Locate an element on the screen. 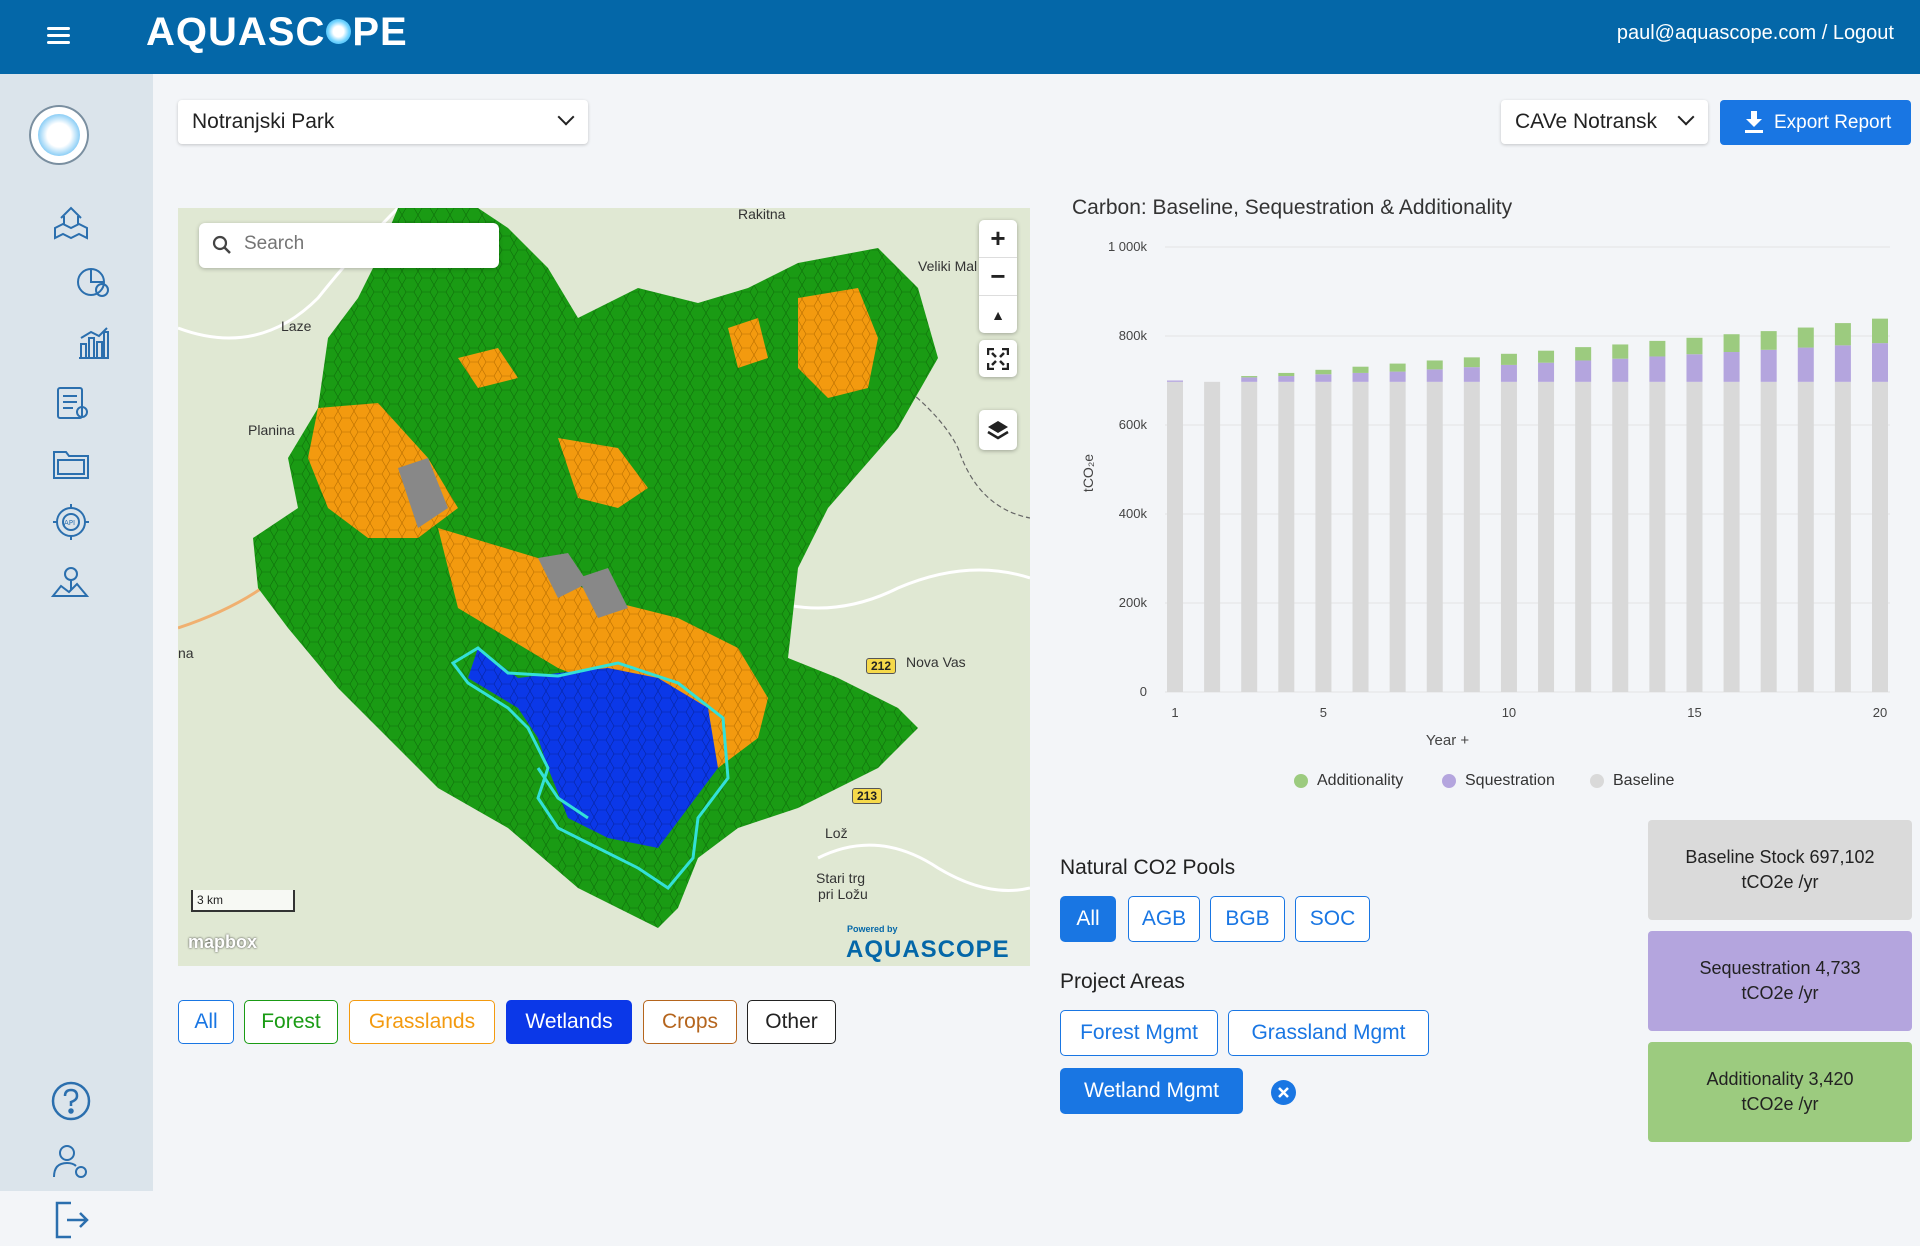 This screenshot has width=1920, height=1246. forest-mgmt-button: Forest Mgmt is located at coordinates (1139, 1033).